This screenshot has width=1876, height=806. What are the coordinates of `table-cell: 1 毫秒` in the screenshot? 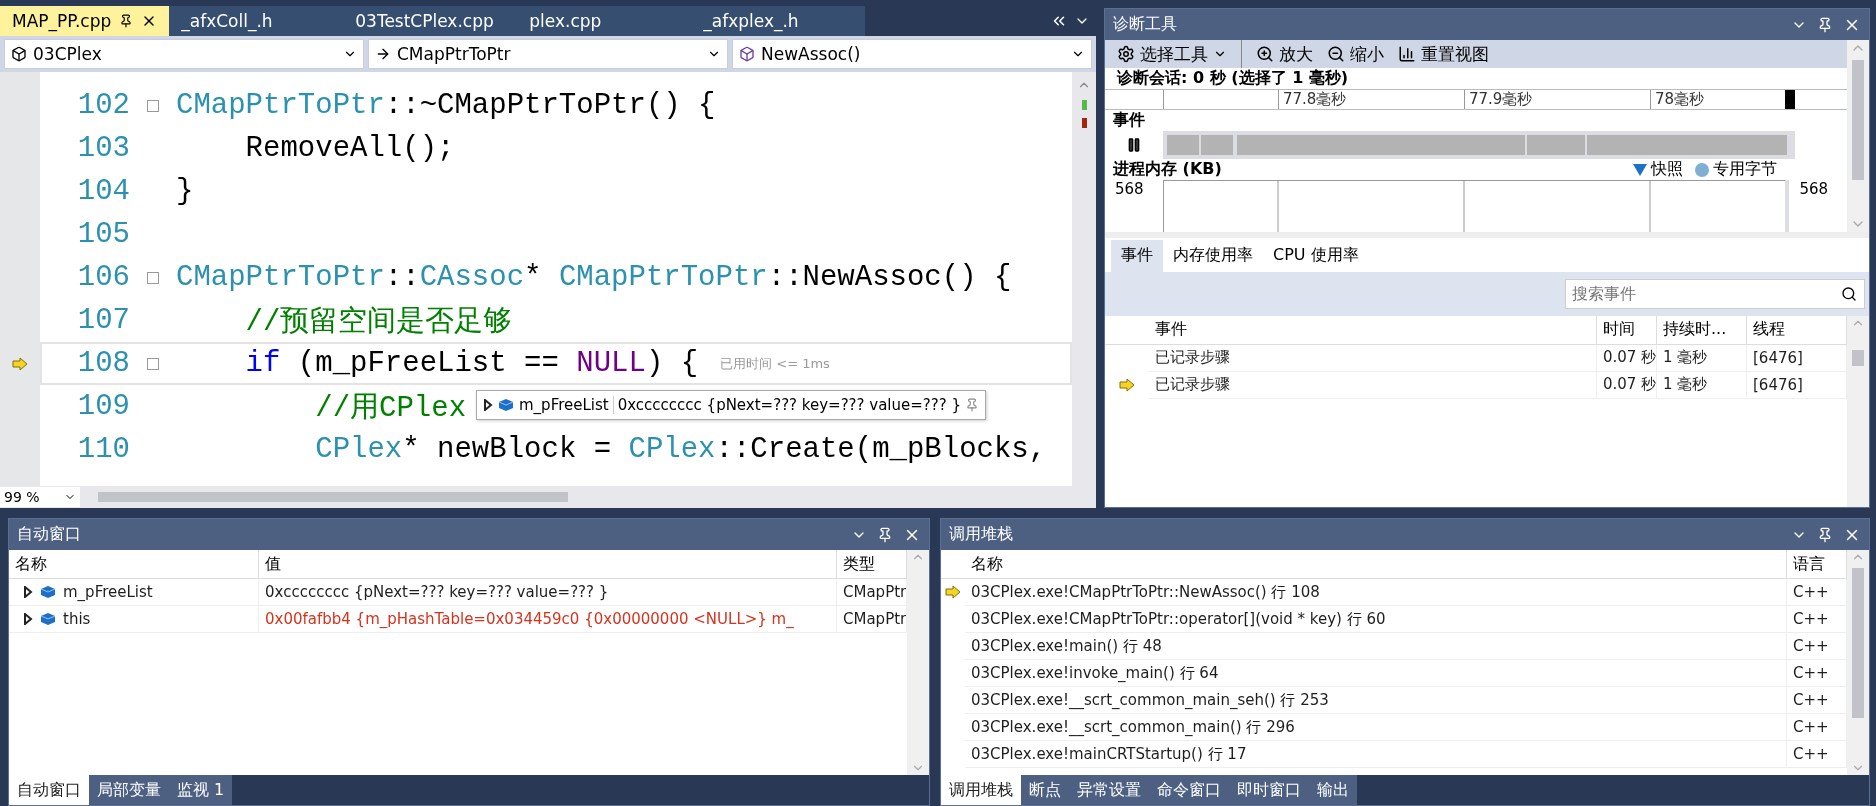 It's located at (1702, 358).